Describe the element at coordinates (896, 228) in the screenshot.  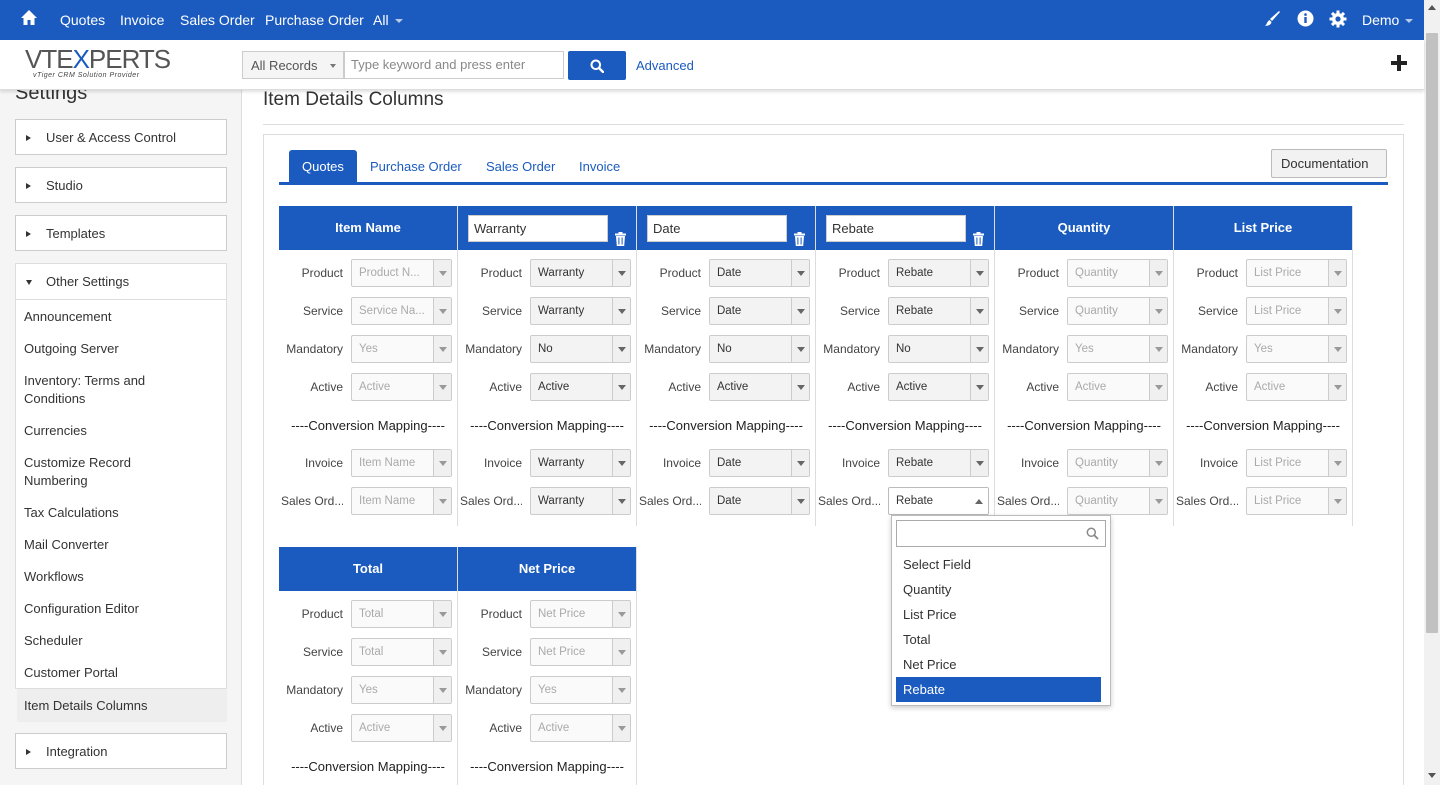
I see `column-name-input: Rebate` at that location.